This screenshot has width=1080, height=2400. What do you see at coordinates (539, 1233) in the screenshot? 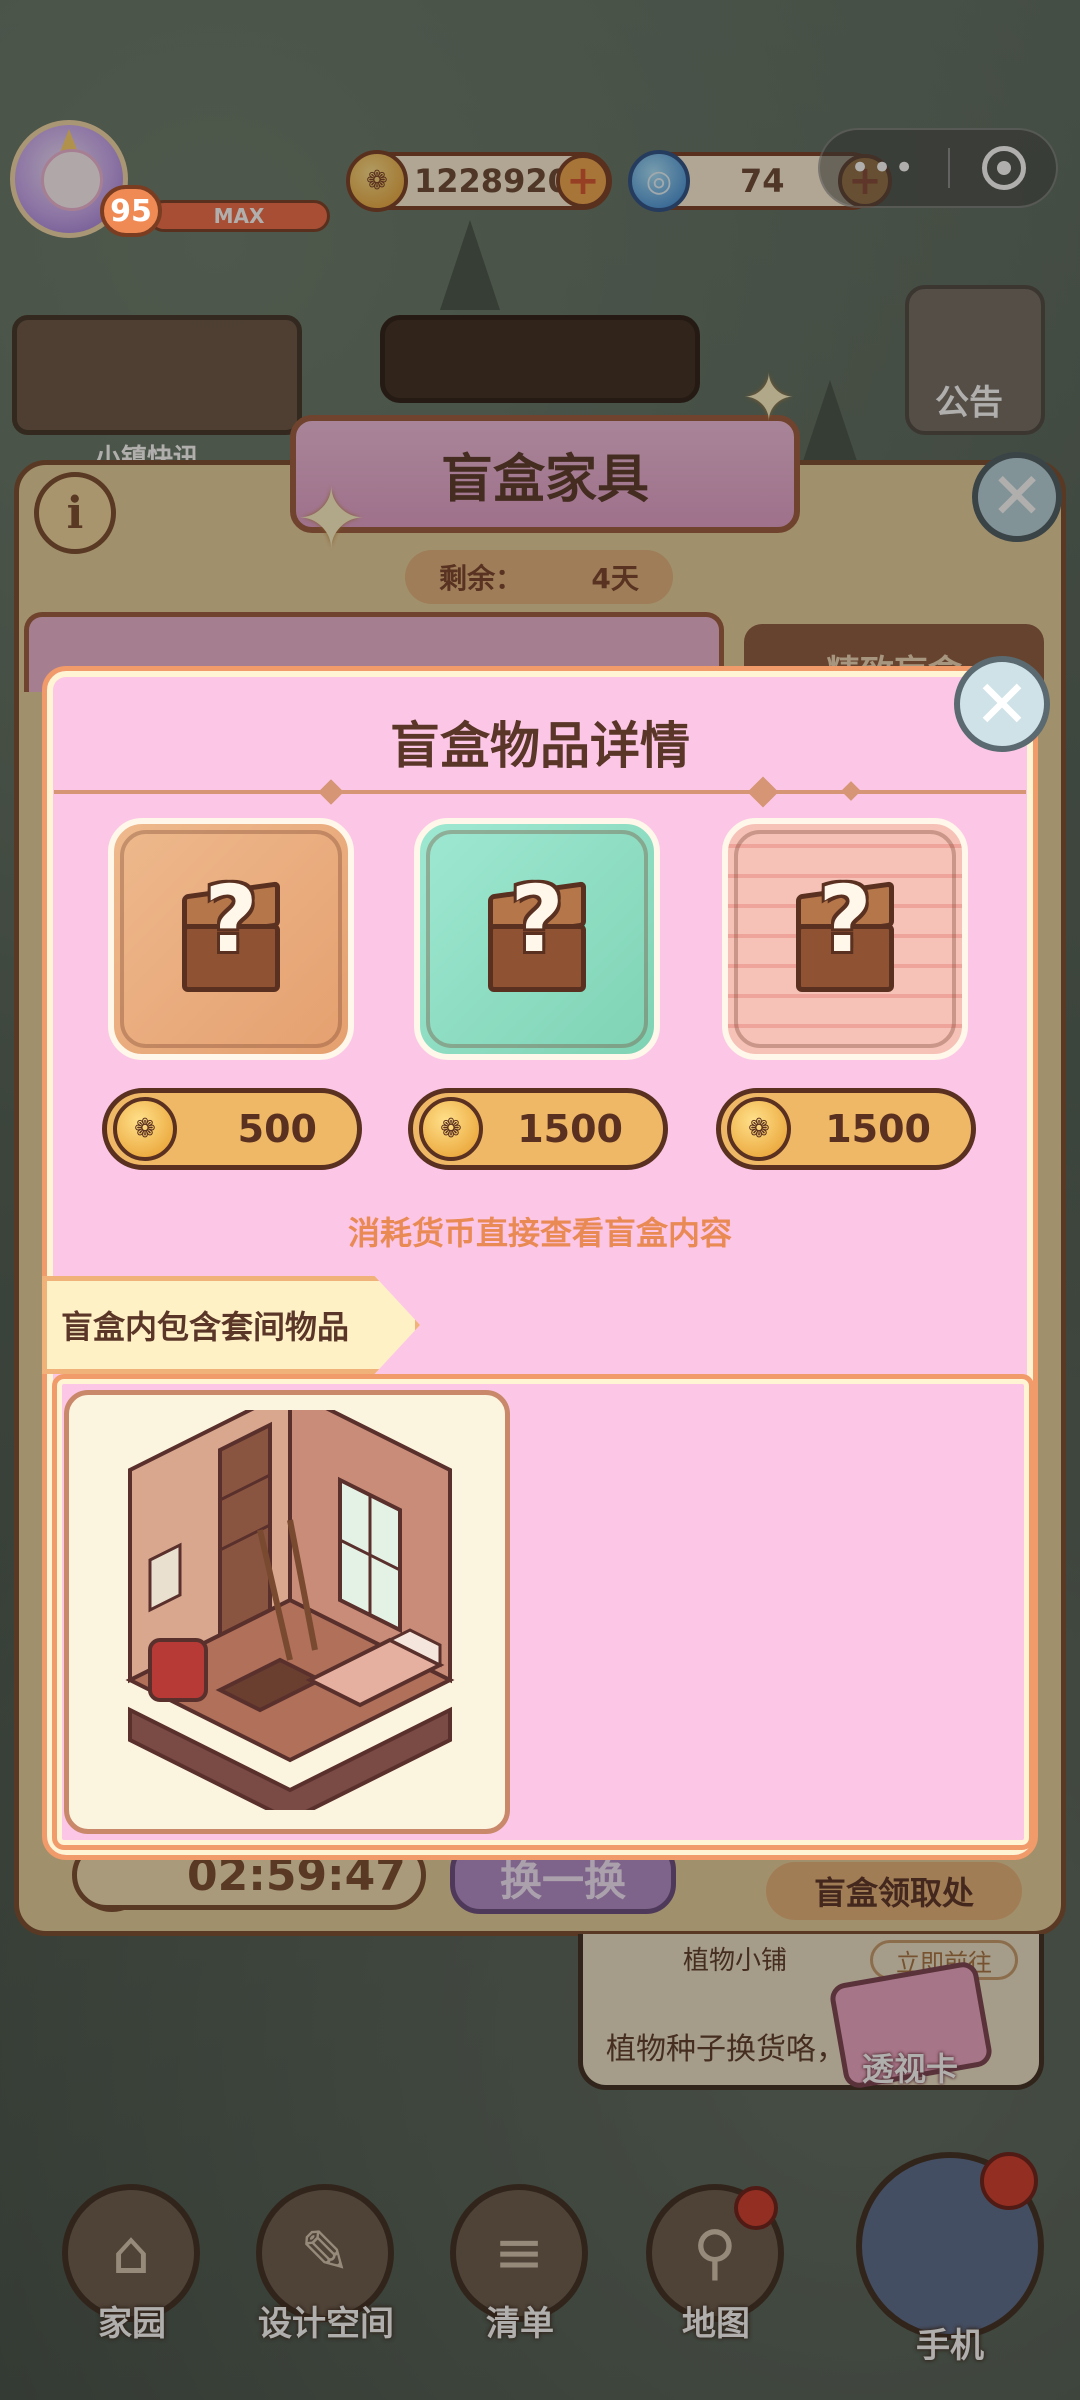
I see `consume-currency-note: 消耗货币直接查看盲盒内容` at bounding box center [539, 1233].